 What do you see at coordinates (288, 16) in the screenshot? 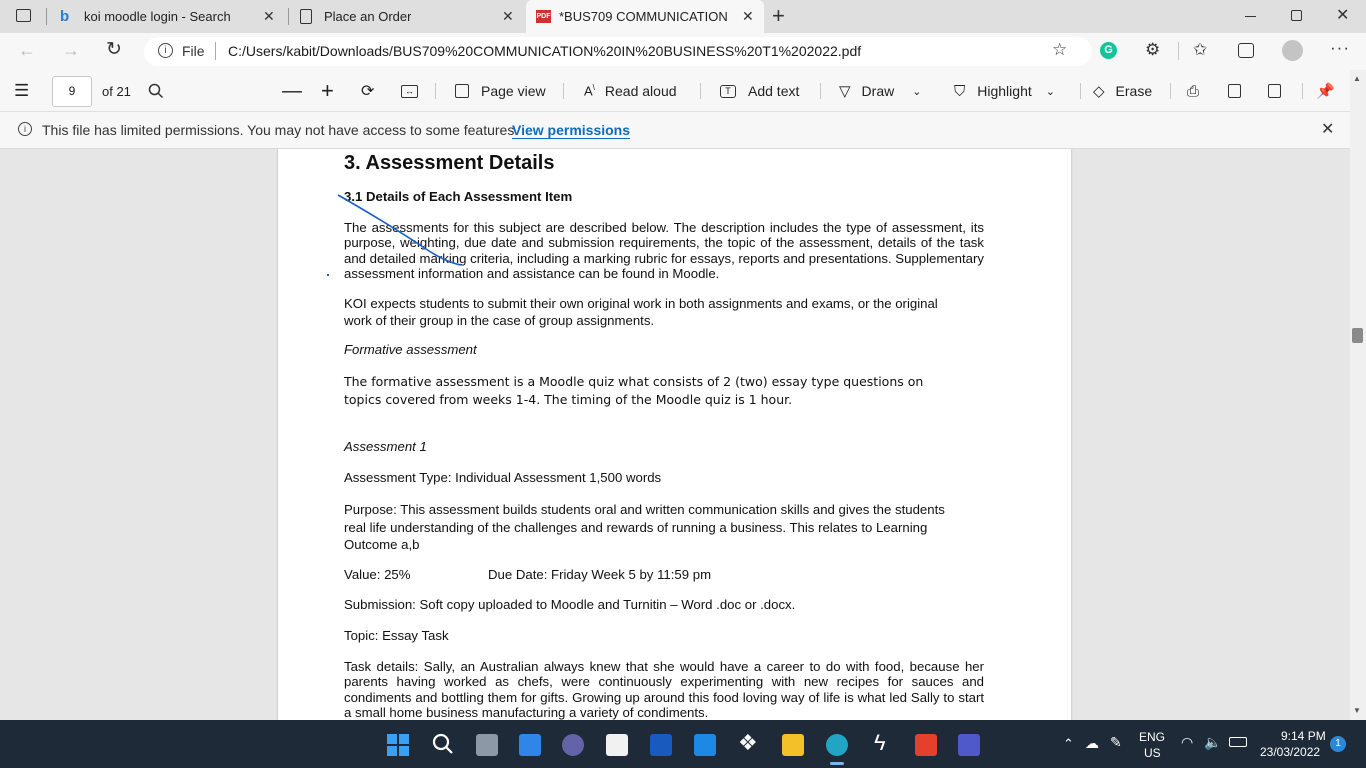
I see `tab-separator` at bounding box center [288, 16].